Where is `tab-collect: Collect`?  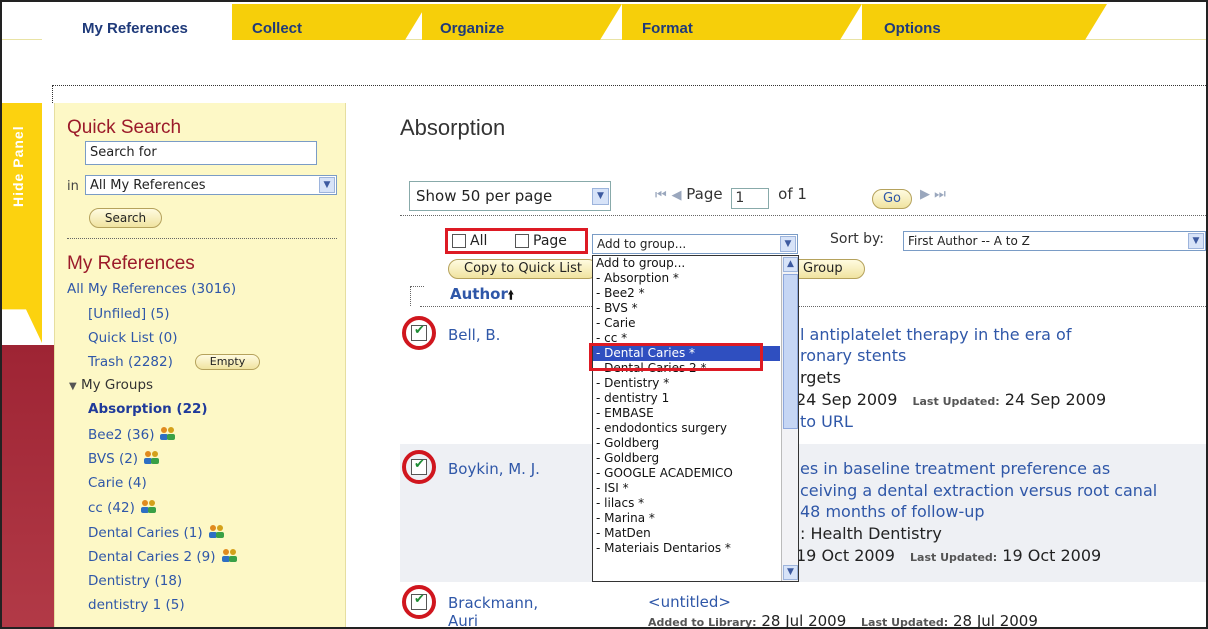 tab-collect: Collect is located at coordinates (329, 22).